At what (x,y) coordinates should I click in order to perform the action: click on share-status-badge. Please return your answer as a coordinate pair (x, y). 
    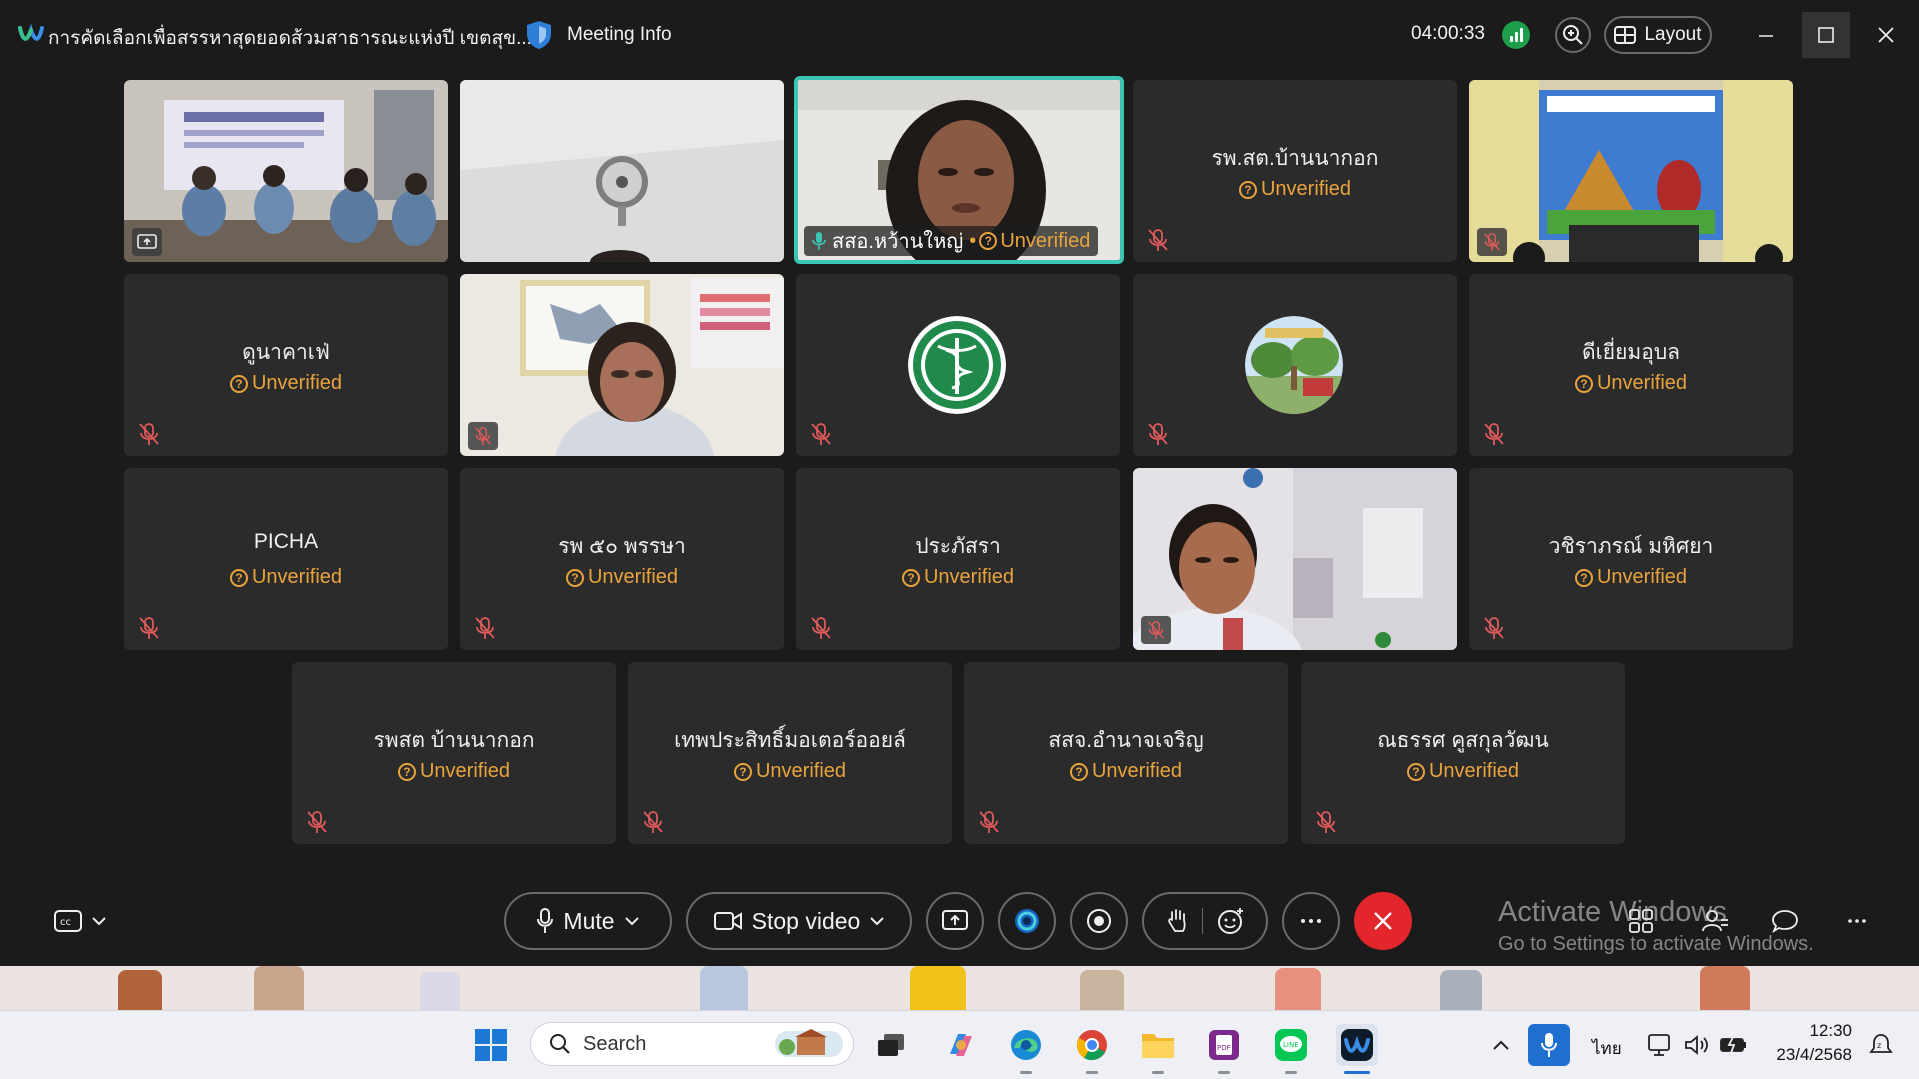
    Looking at the image, I should click on (147, 242).